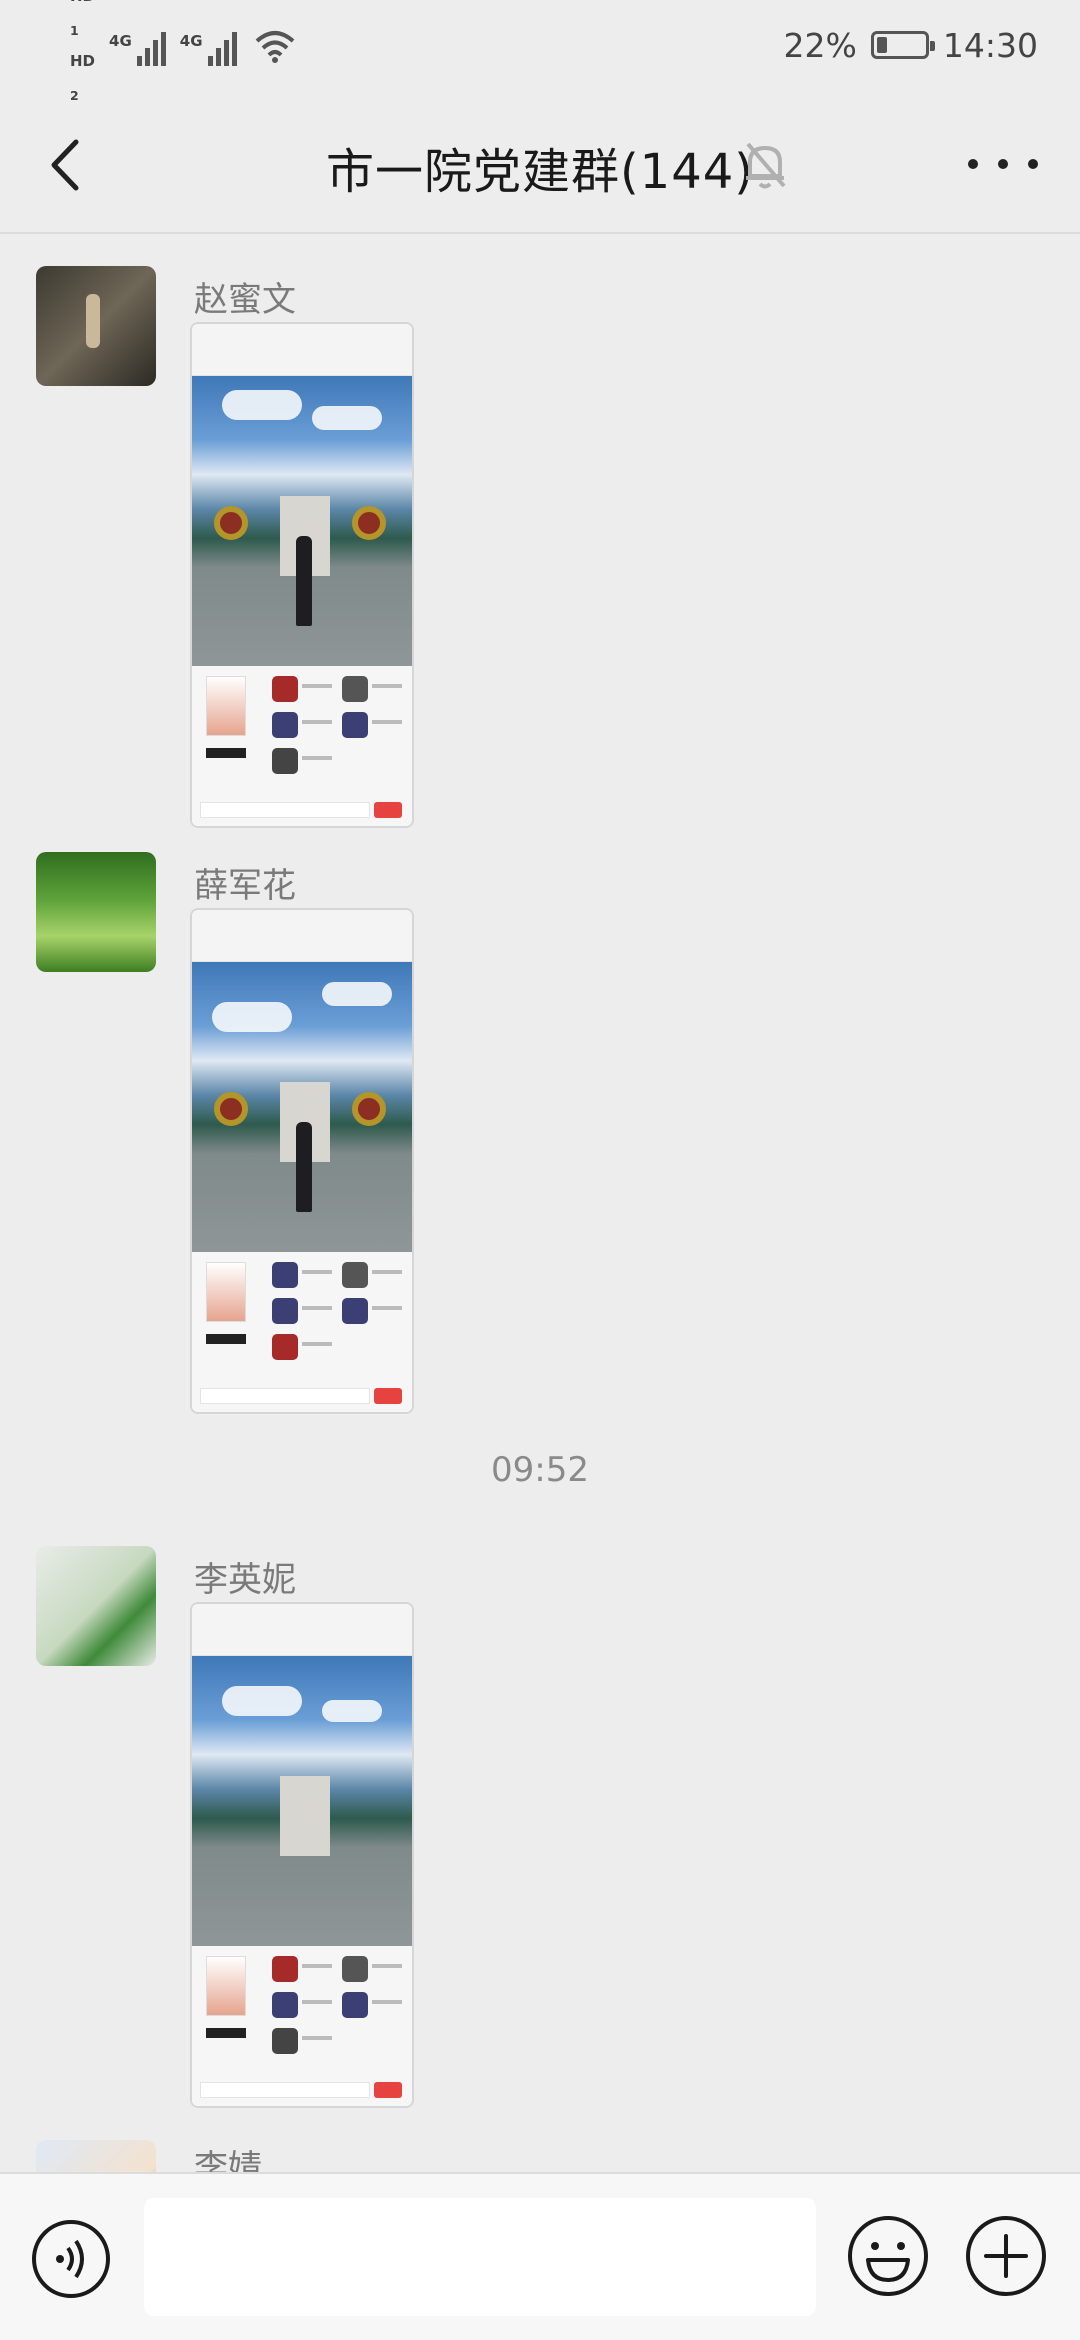 This screenshot has width=1080, height=2340. I want to click on time-separator: 09:52, so click(540, 1470).